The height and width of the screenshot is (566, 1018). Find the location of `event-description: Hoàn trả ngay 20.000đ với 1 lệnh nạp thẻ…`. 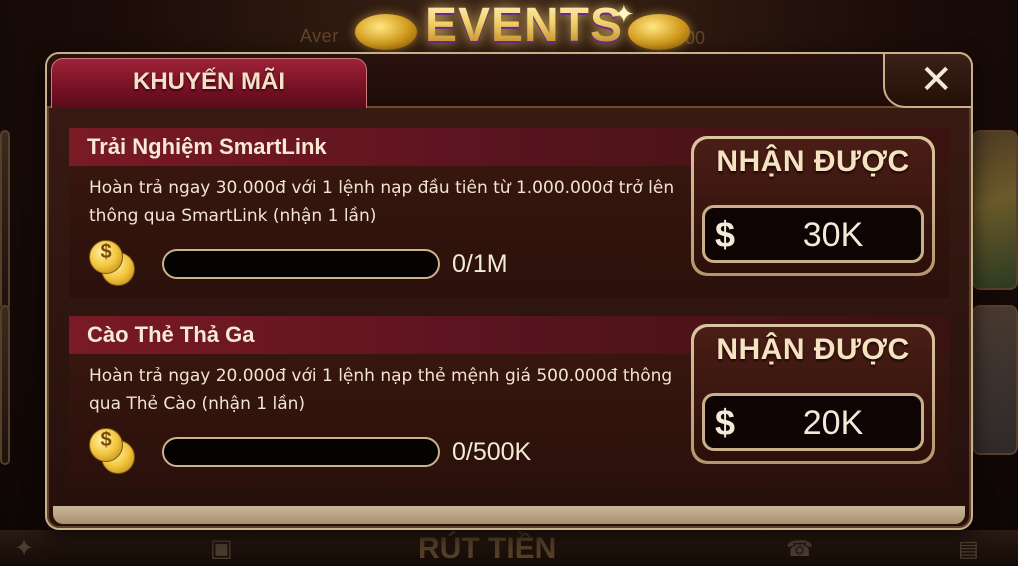

event-description: Hoàn trả ngay 20.000đ với 1 lệnh nạp thẻ… is located at coordinates (381, 390).